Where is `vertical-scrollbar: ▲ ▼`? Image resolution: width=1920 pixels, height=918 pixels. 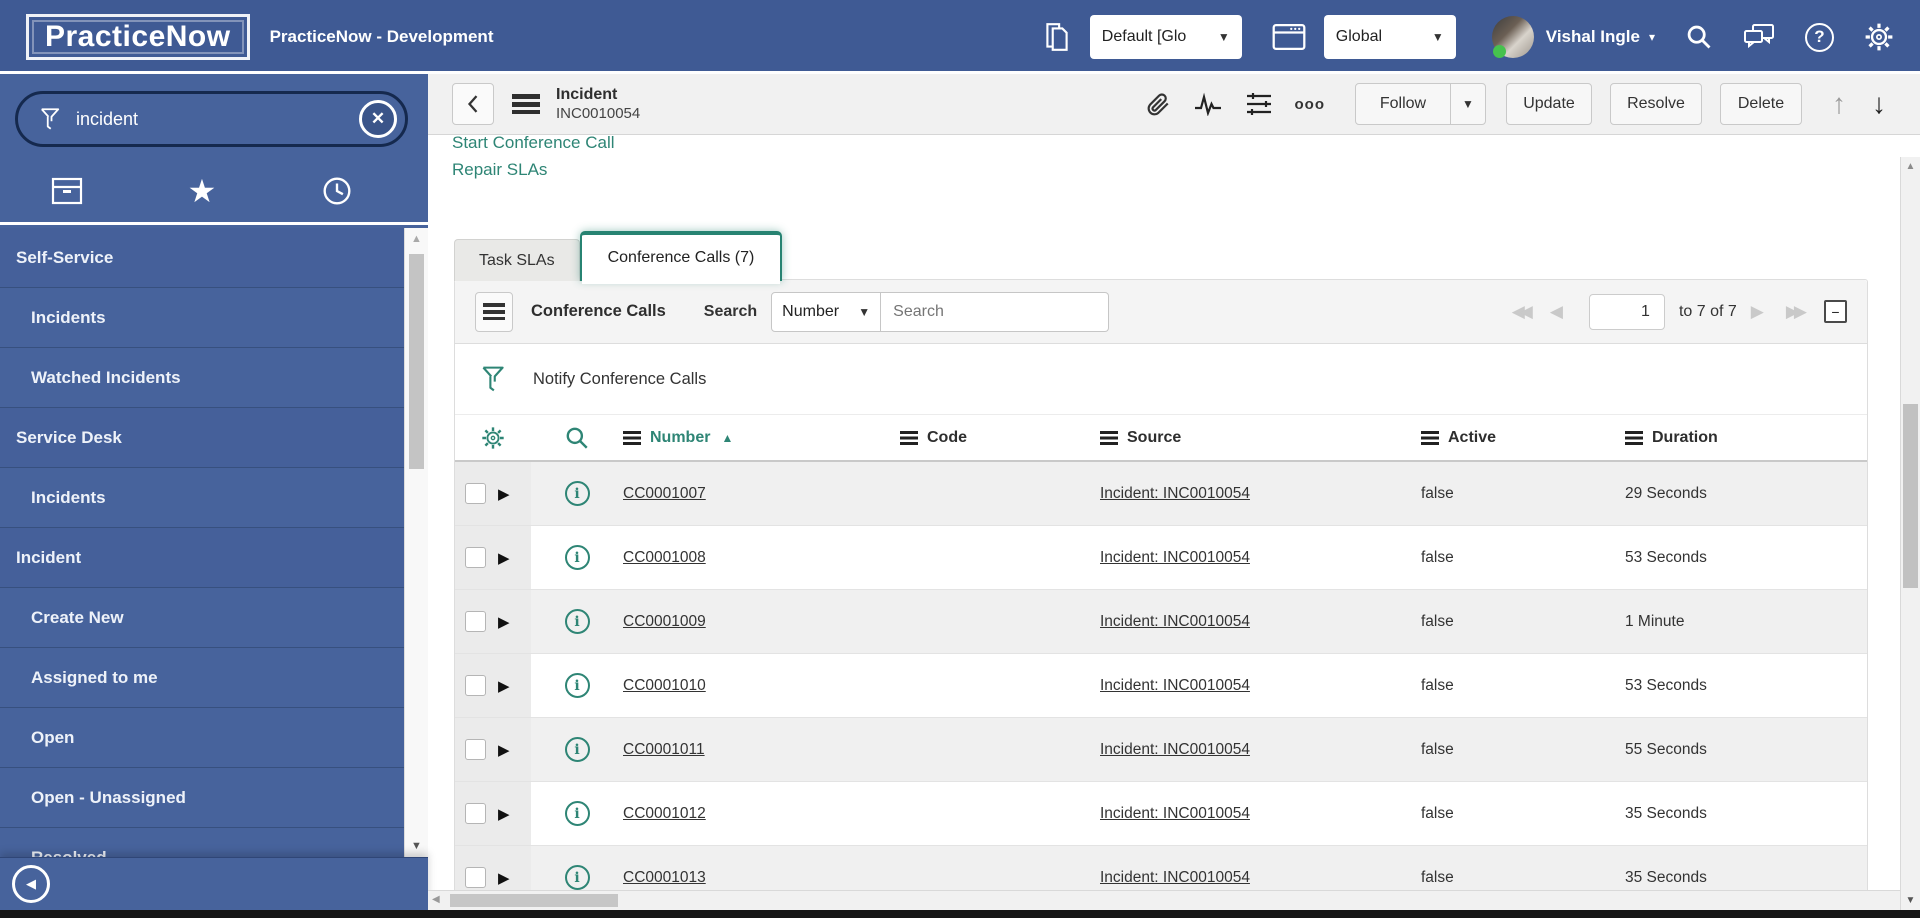 vertical-scrollbar: ▲ ▼ is located at coordinates (1910, 533).